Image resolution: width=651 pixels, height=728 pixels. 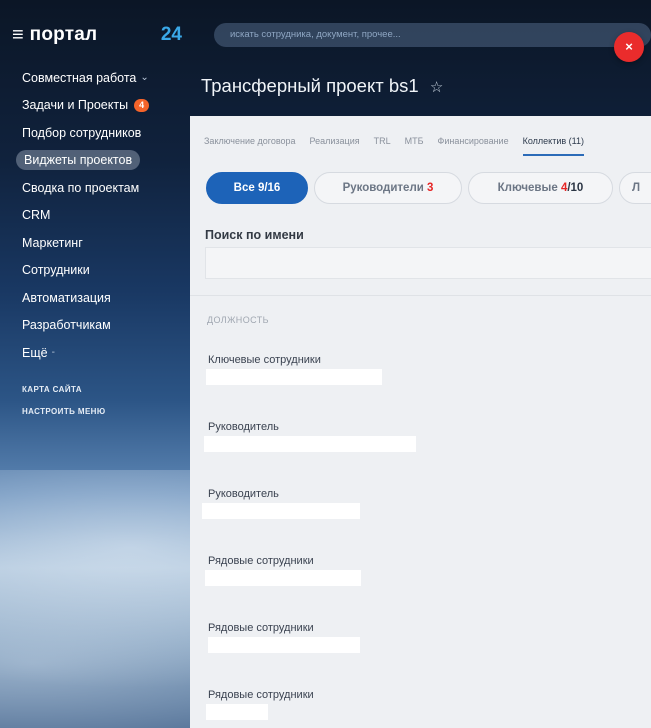 I want to click on sidebar-item-developers: Разработчикам, so click(x=104, y=326).